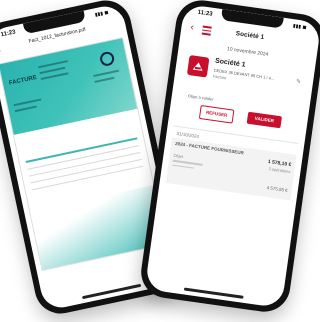 The height and width of the screenshot is (322, 320). What do you see at coordinates (216, 114) in the screenshot?
I see `refuse-button: REFUSER` at bounding box center [216, 114].